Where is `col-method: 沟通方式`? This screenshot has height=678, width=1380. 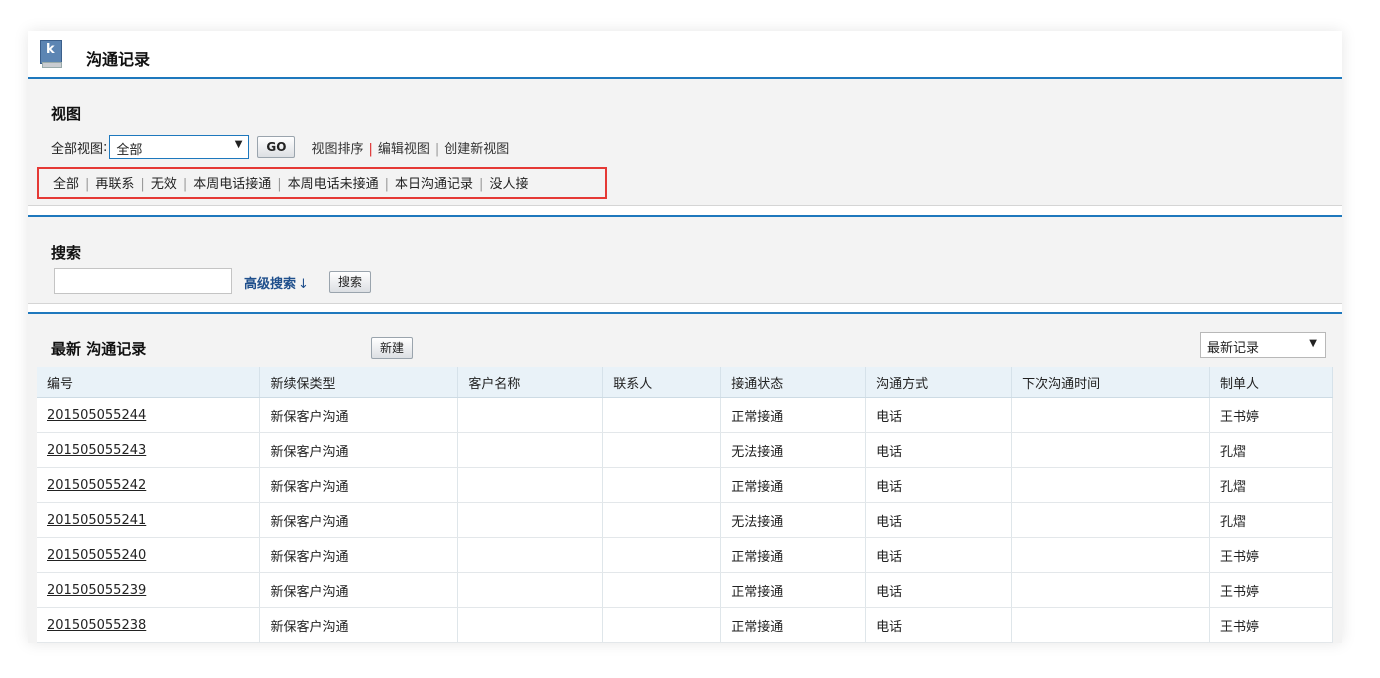
col-method: 沟通方式 is located at coordinates (939, 382).